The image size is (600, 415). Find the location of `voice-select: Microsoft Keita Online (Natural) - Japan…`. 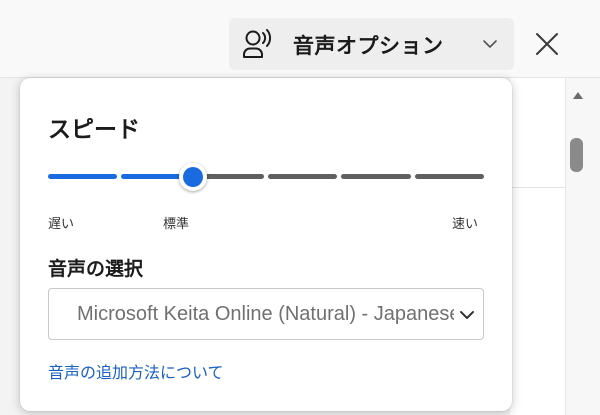

voice-select: Microsoft Keita Online (Natural) - Japan… is located at coordinates (266, 314).